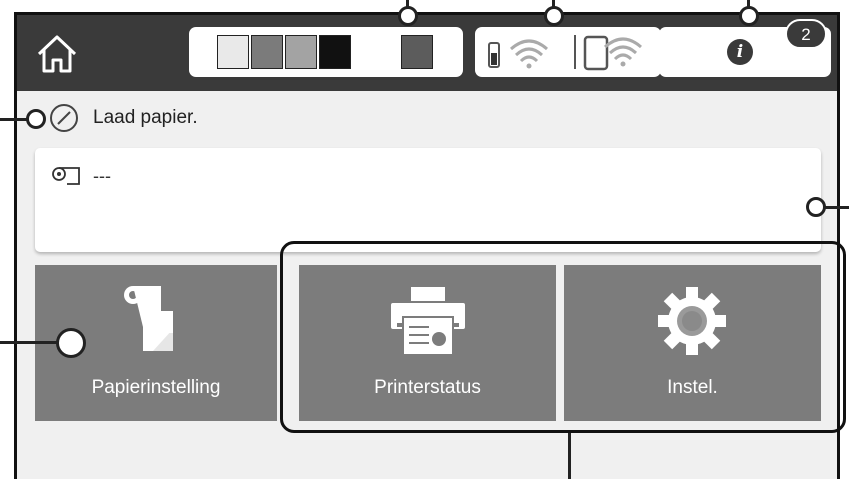 The width and height of the screenshot is (849, 479). What do you see at coordinates (575, 52) in the screenshot?
I see `network-divider` at bounding box center [575, 52].